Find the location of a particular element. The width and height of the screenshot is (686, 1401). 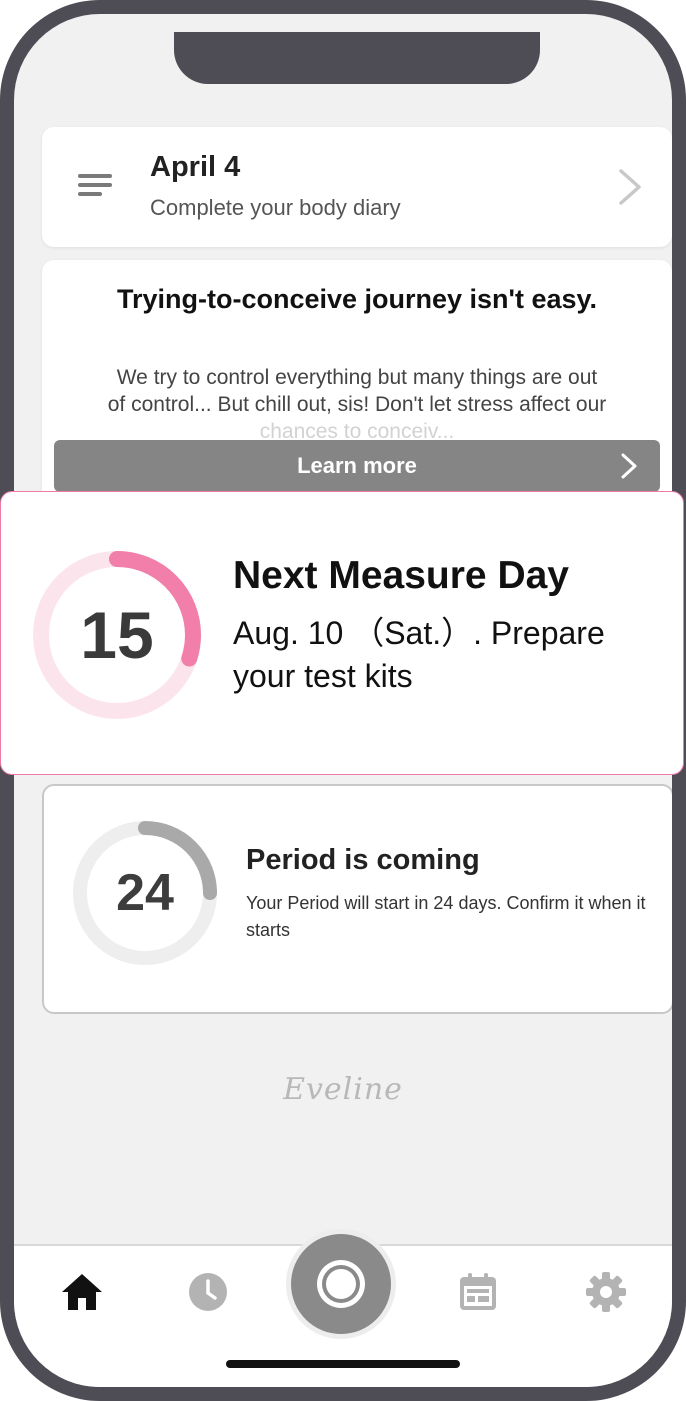

measure-description: Aug. 10 （Sat.）. Prepare your test kits is located at coordinates (419, 654).